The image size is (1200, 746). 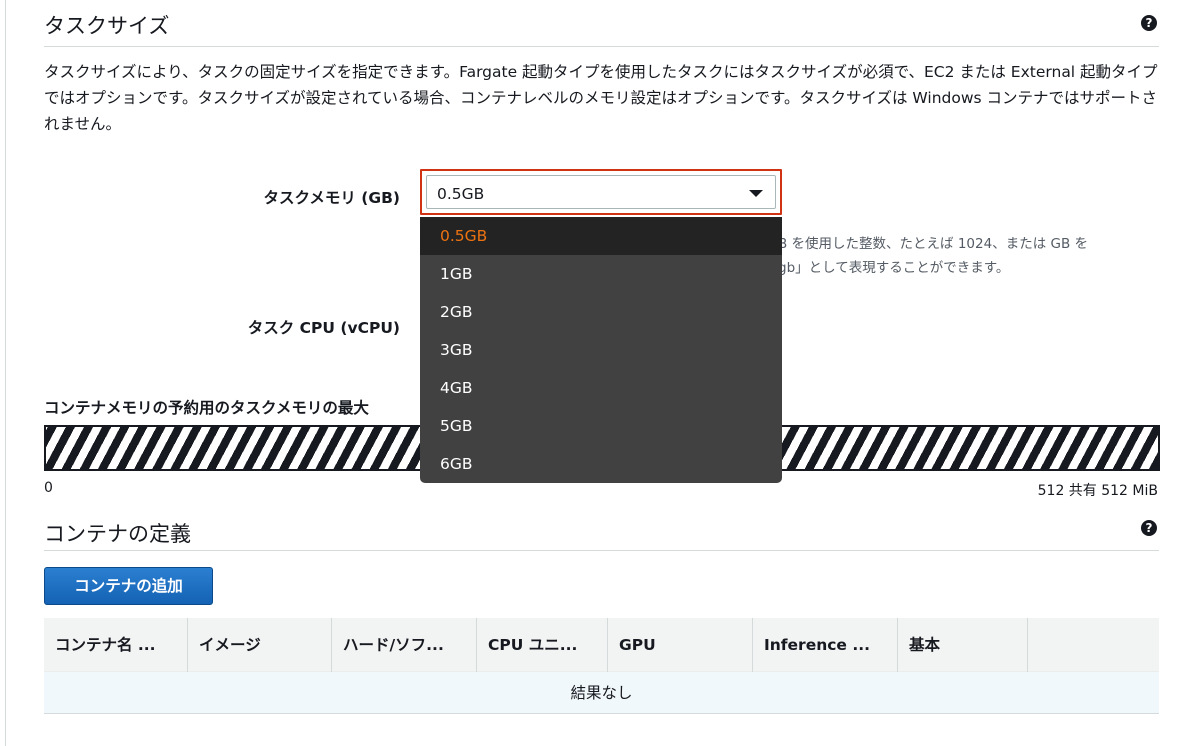 What do you see at coordinates (963, 645) in the screenshot?
I see `column-header: 基本` at bounding box center [963, 645].